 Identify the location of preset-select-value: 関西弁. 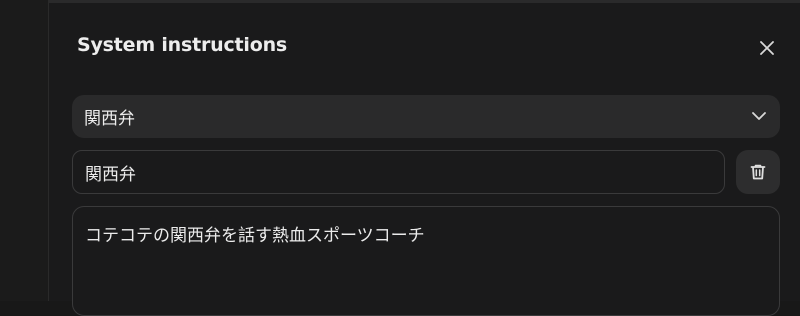
(109, 119).